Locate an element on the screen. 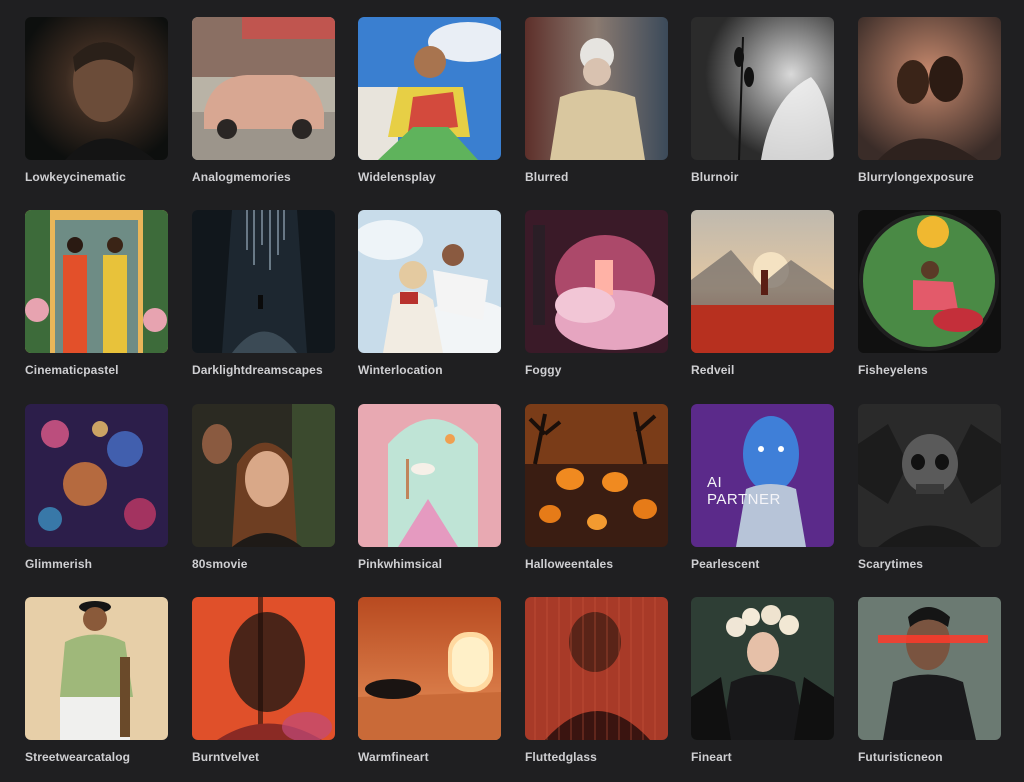 Image resolution: width=1024 pixels, height=782 pixels. pearlescent-overlay-text: AI PARTNER is located at coordinates (744, 491).